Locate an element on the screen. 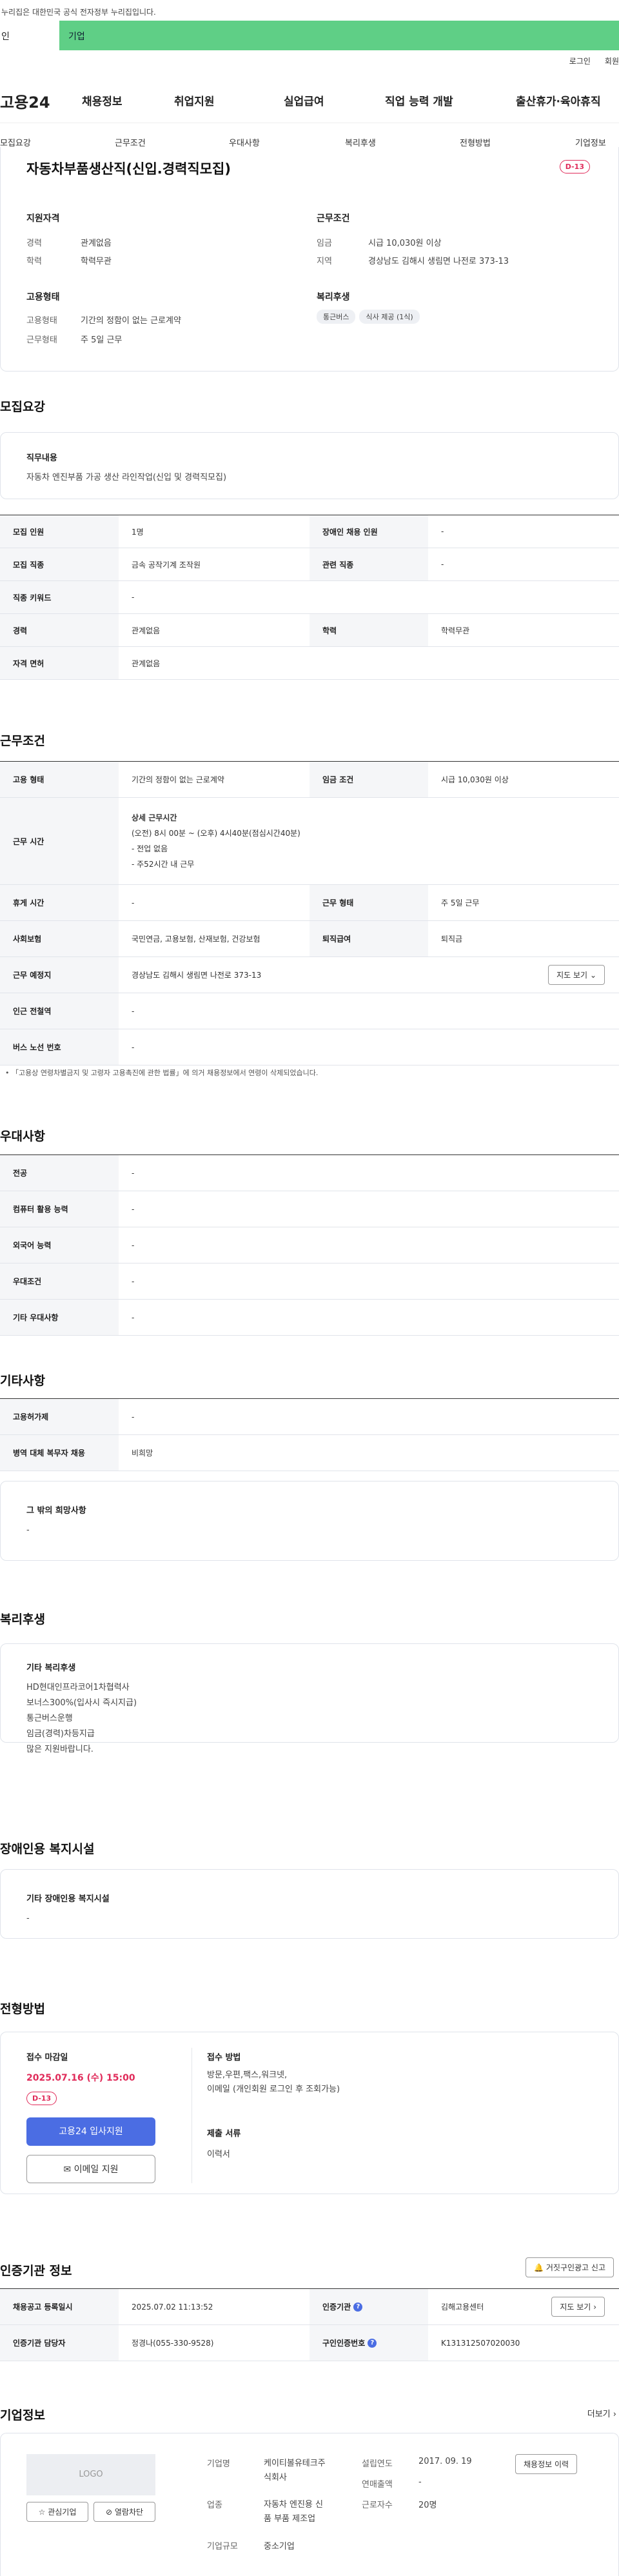 This screenshot has width=619, height=2576. table-row: 우대조건 - is located at coordinates (309, 1281).